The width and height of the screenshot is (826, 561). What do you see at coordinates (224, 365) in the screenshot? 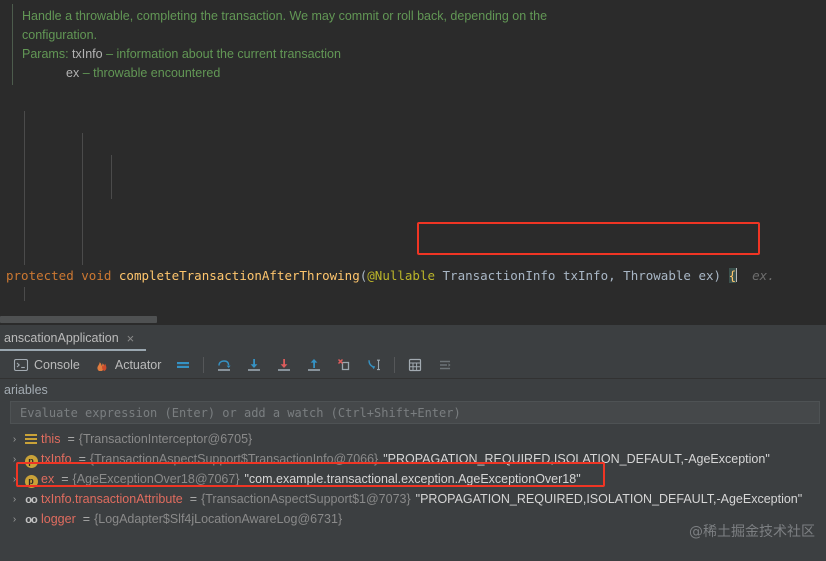
I see `step-over-icon` at bounding box center [224, 365].